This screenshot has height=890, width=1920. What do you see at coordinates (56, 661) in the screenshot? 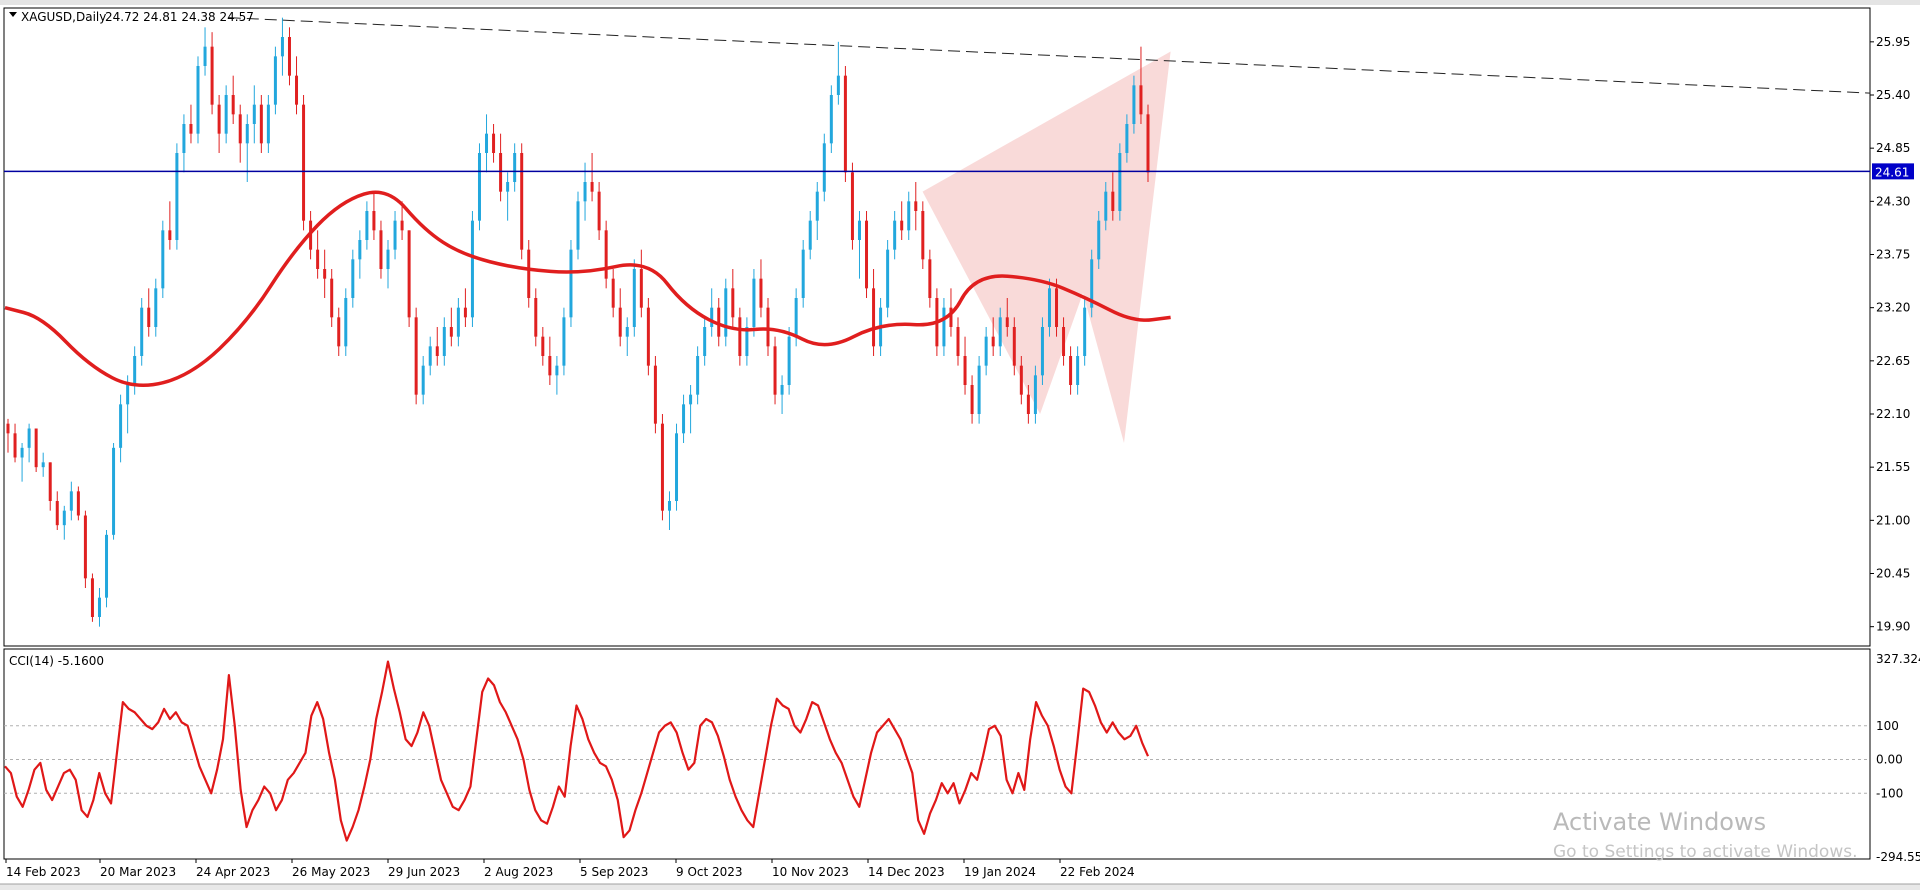
I see `cci-label: CCI(14) -5.1600` at bounding box center [56, 661].